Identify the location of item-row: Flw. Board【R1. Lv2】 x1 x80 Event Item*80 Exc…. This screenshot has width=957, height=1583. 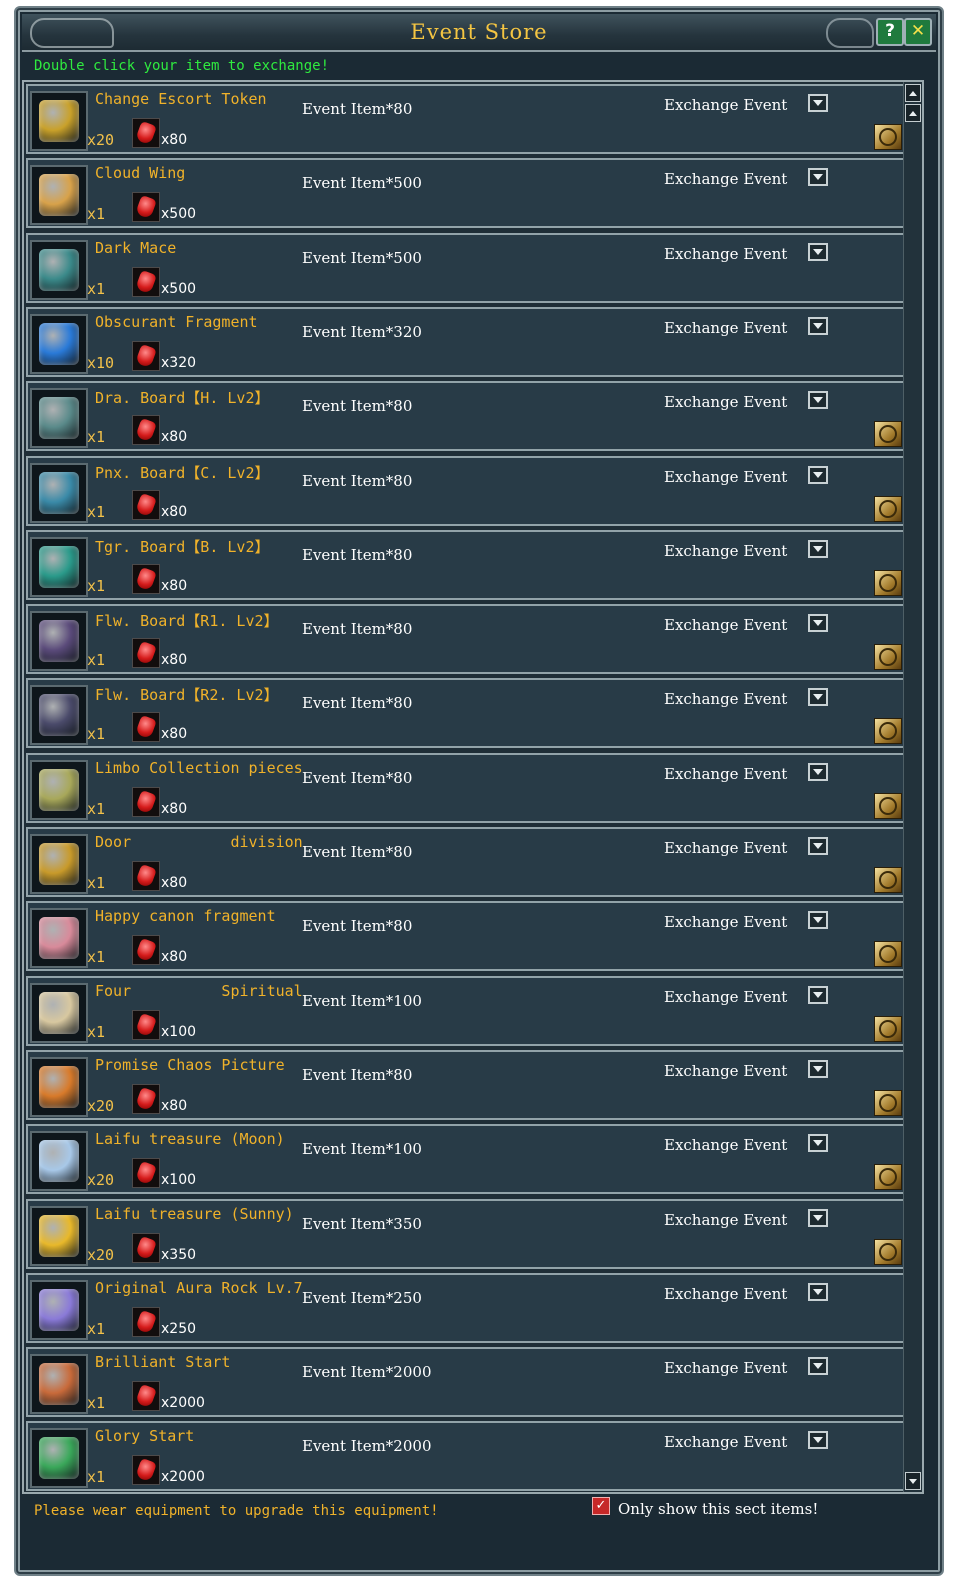
(468, 639).